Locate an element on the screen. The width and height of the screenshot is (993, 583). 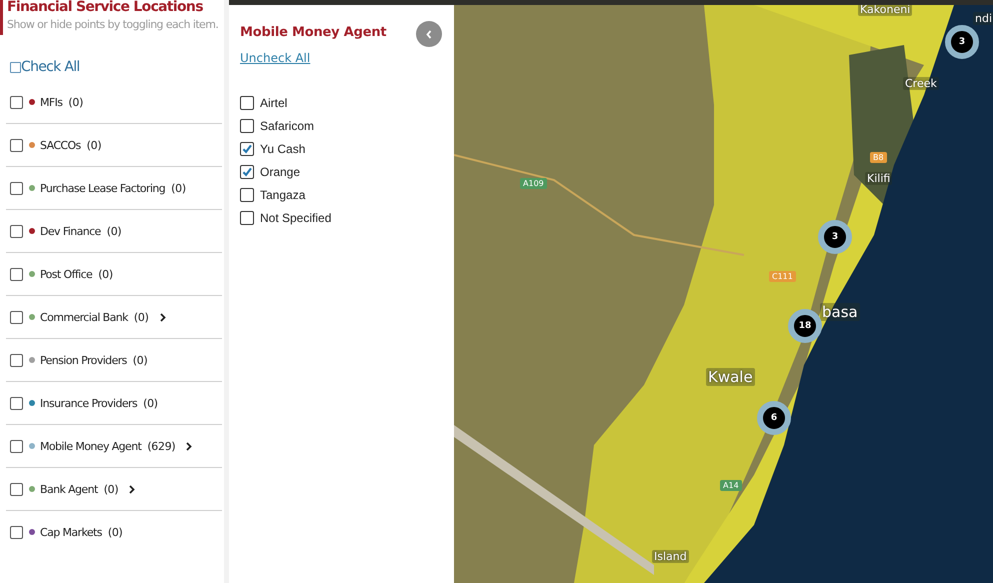
check-all-label: Check All is located at coordinates (50, 67).